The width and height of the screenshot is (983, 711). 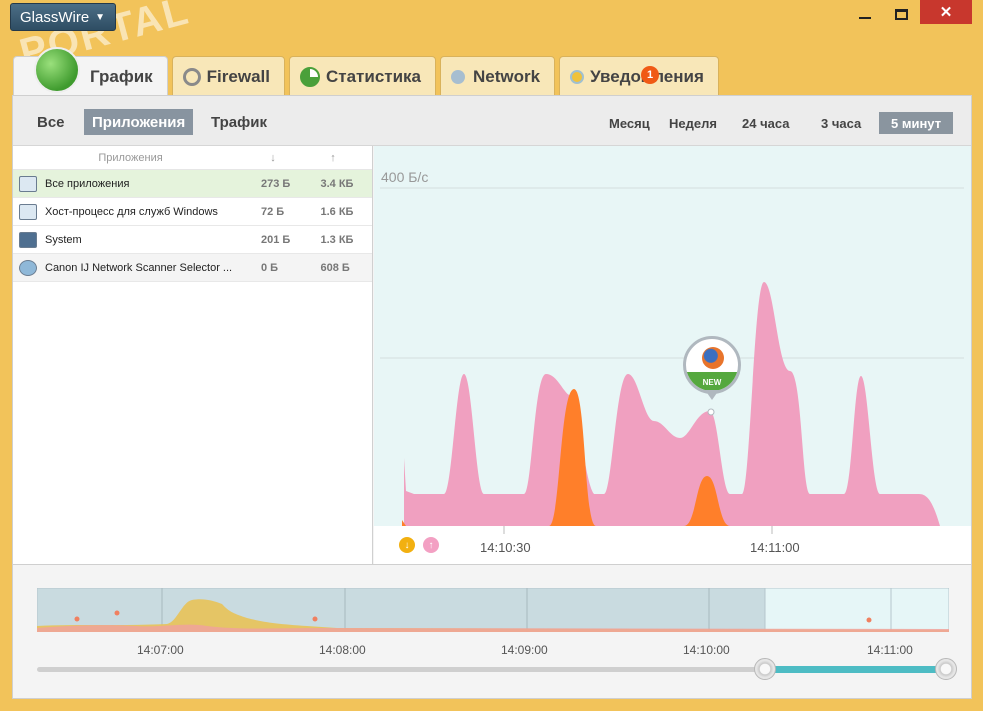 I want to click on stats-icon, so click(x=309, y=76).